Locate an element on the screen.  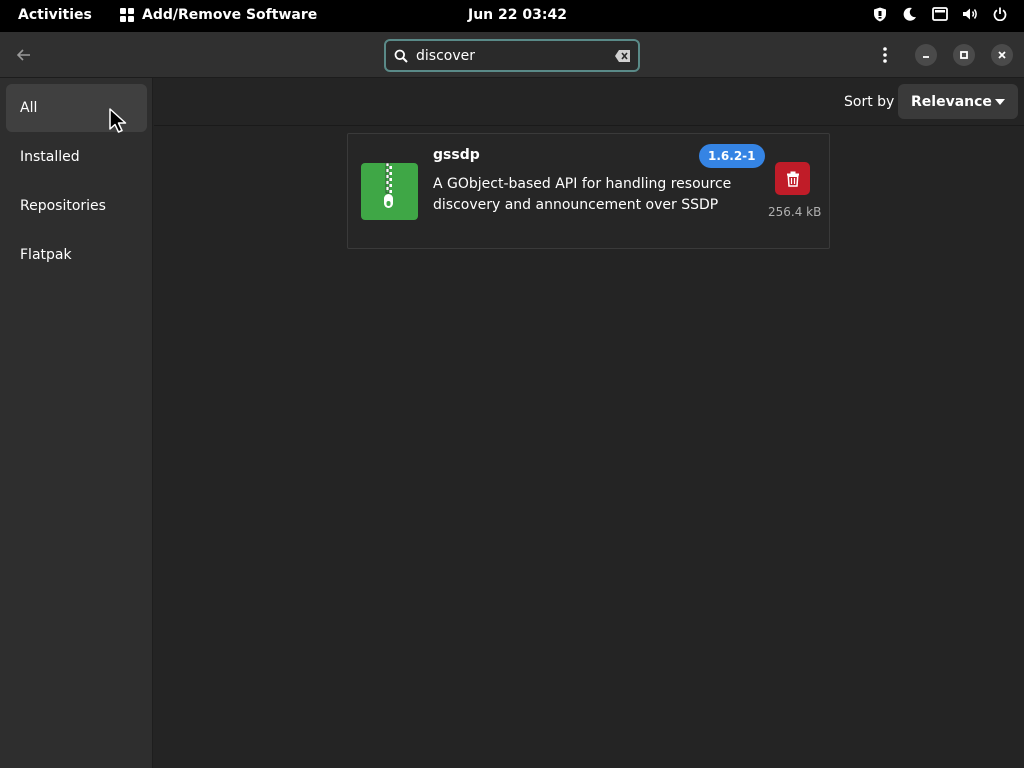
activities-button: Activities is located at coordinates (55, 15).